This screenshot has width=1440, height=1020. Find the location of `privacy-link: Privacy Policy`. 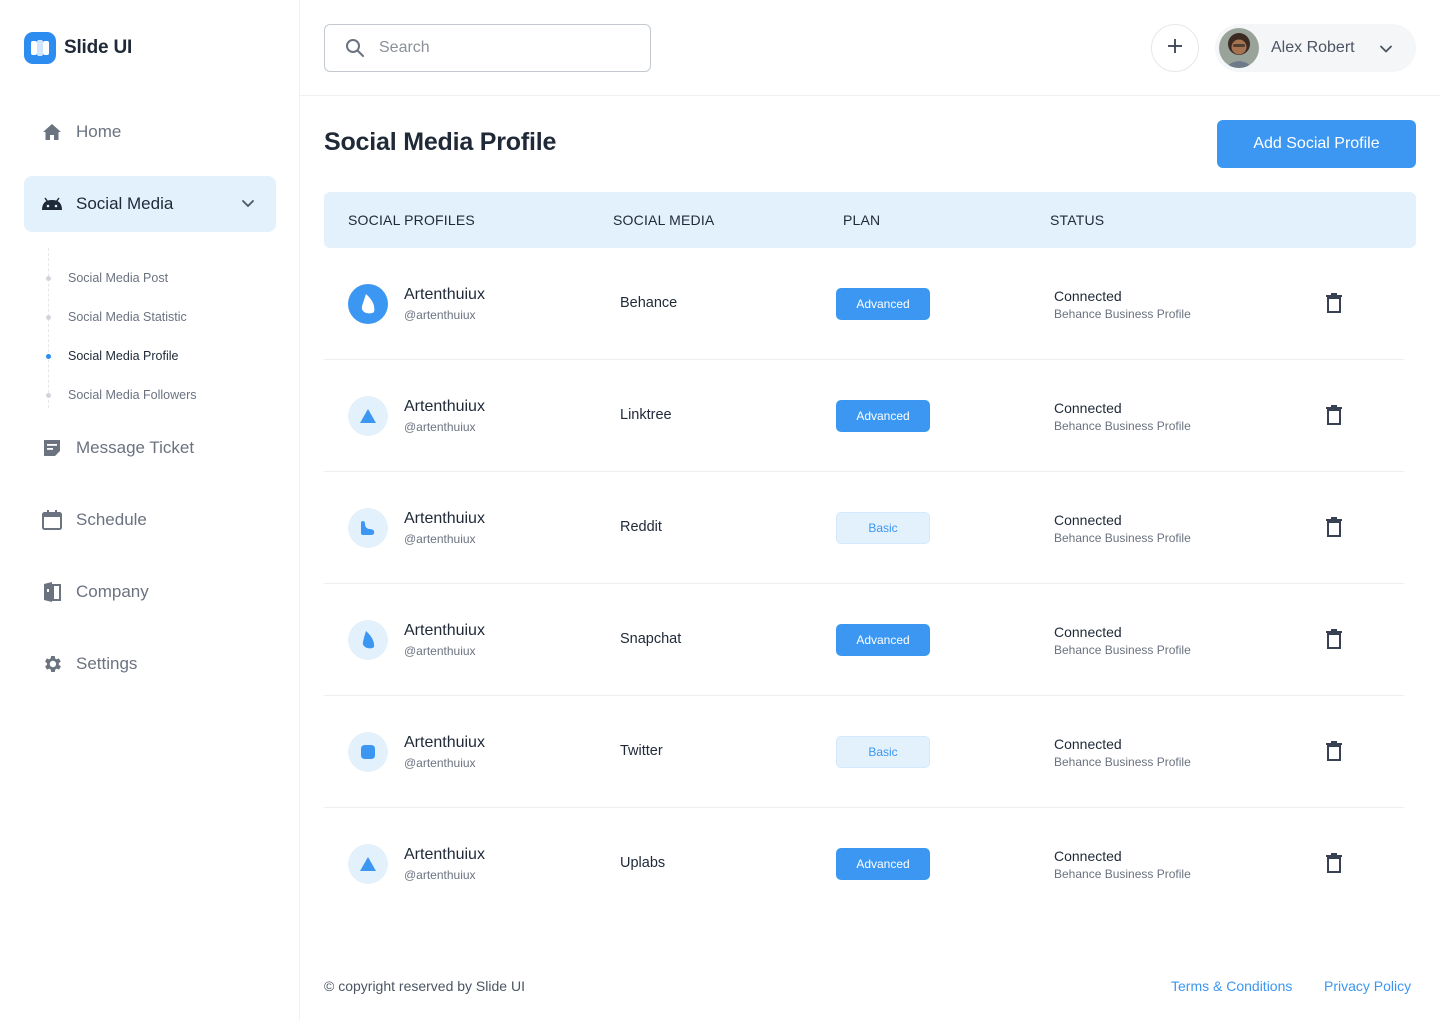

privacy-link: Privacy Policy is located at coordinates (1367, 986).